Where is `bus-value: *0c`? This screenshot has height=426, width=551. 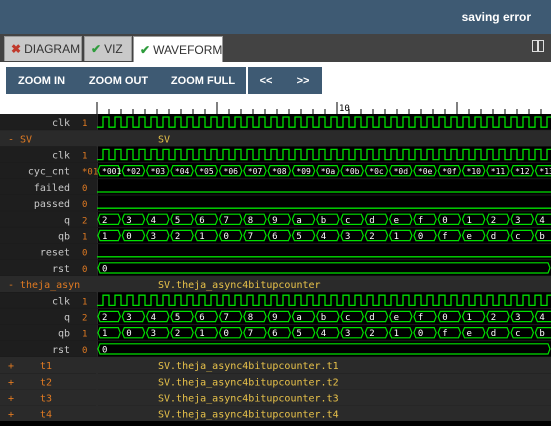 bus-value: *0c is located at coordinates (376, 171).